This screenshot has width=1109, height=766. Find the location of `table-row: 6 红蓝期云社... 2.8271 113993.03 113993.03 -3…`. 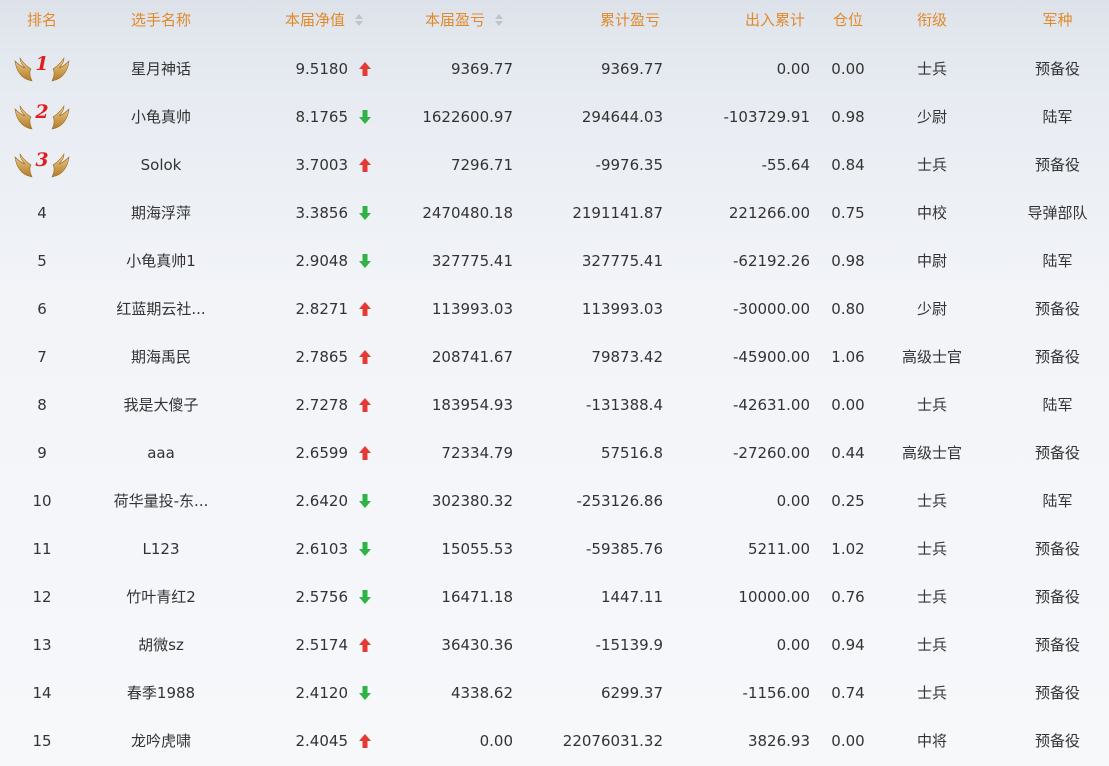

table-row: 6 红蓝期云社... 2.8271 113993.03 113993.03 -3… is located at coordinates (554, 309).